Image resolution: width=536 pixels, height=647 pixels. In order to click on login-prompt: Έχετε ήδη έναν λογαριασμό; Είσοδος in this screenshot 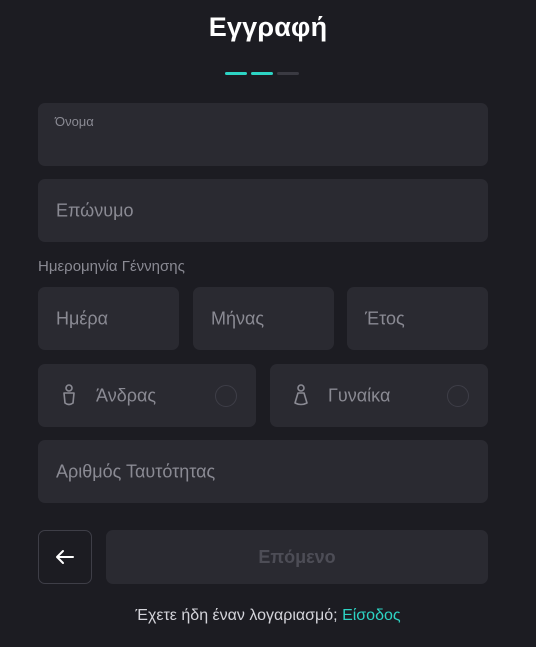, I will do `click(268, 616)`.